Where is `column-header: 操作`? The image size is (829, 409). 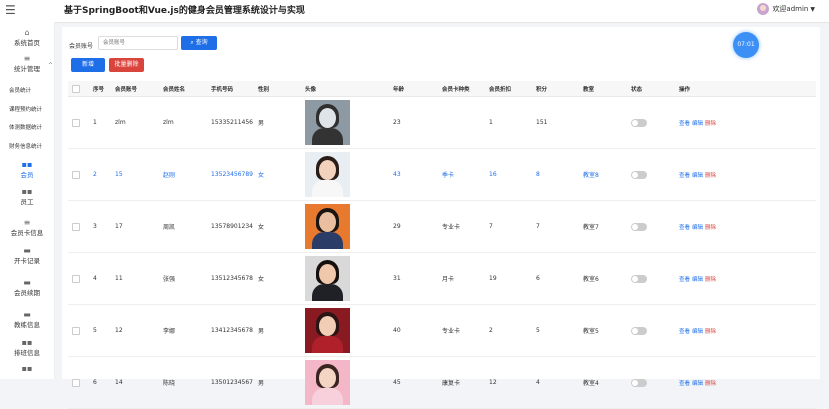 column-header: 操作 is located at coordinates (745, 89).